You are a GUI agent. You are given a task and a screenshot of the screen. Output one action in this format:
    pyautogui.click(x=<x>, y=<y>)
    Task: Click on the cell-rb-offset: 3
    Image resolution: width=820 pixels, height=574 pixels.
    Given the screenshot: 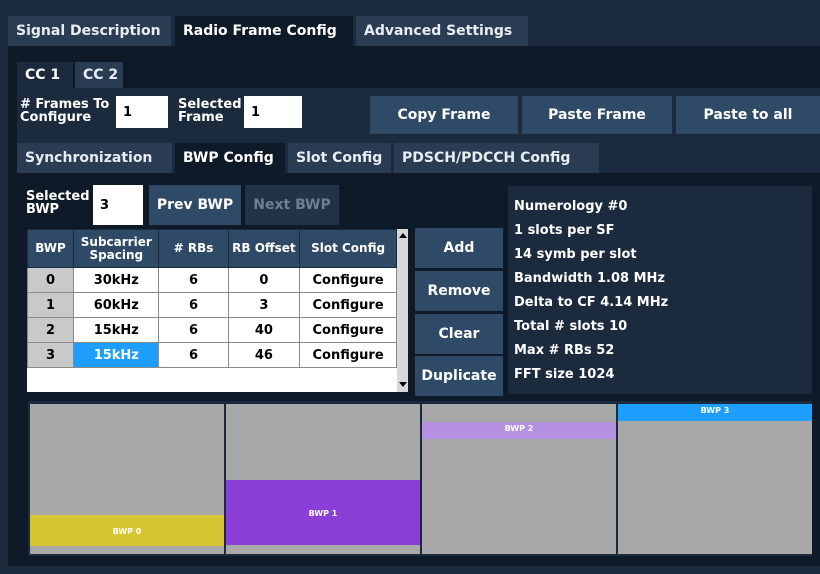 What is the action you would take?
    pyautogui.click(x=264, y=305)
    